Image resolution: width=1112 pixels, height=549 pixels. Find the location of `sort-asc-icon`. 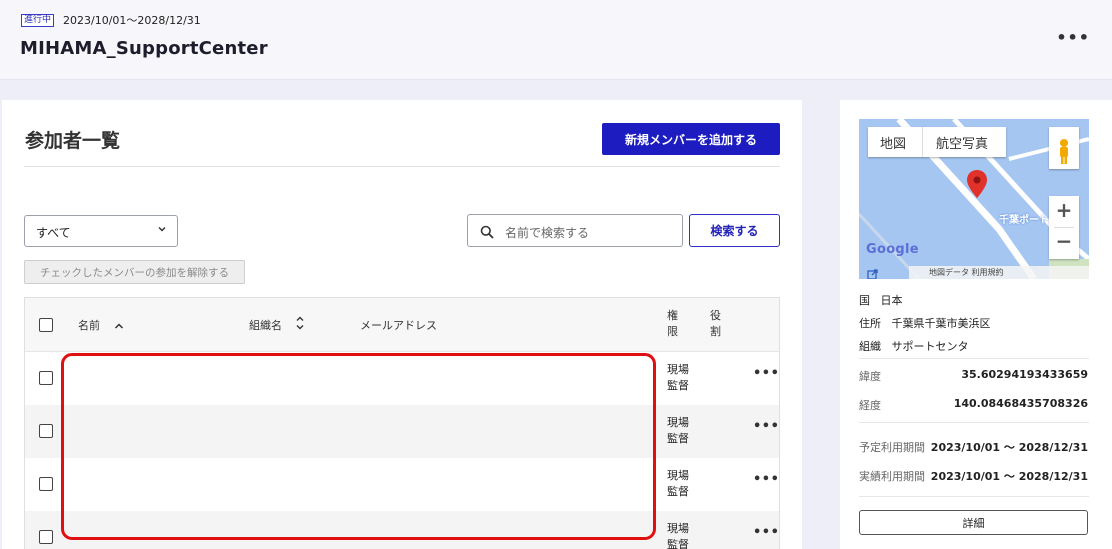

sort-asc-icon is located at coordinates (119, 326).